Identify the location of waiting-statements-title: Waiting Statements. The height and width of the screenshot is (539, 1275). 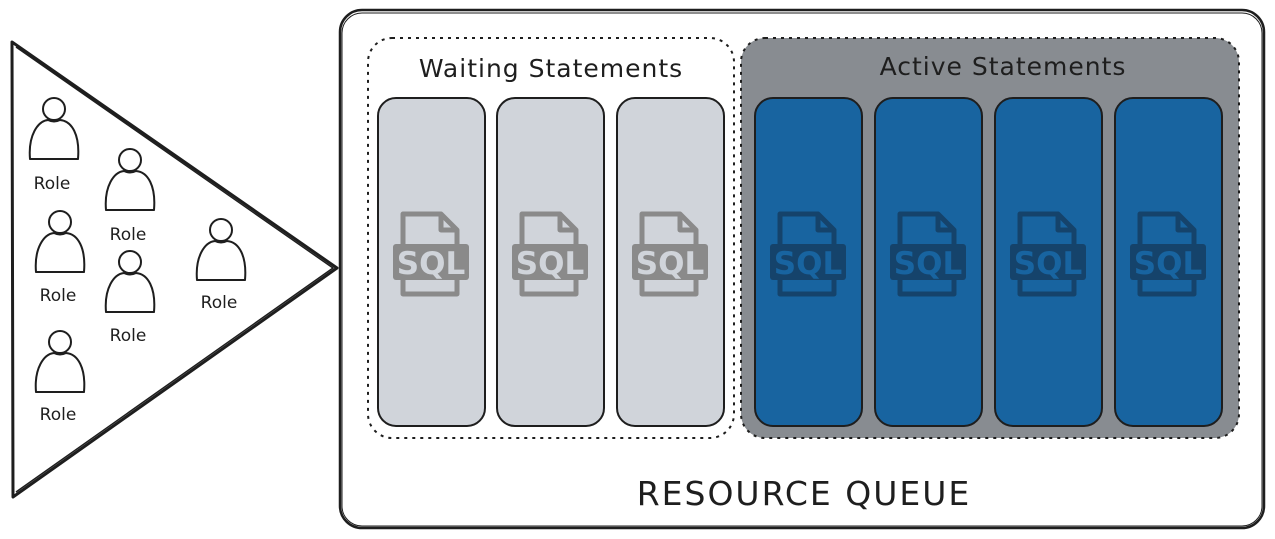
(551, 68).